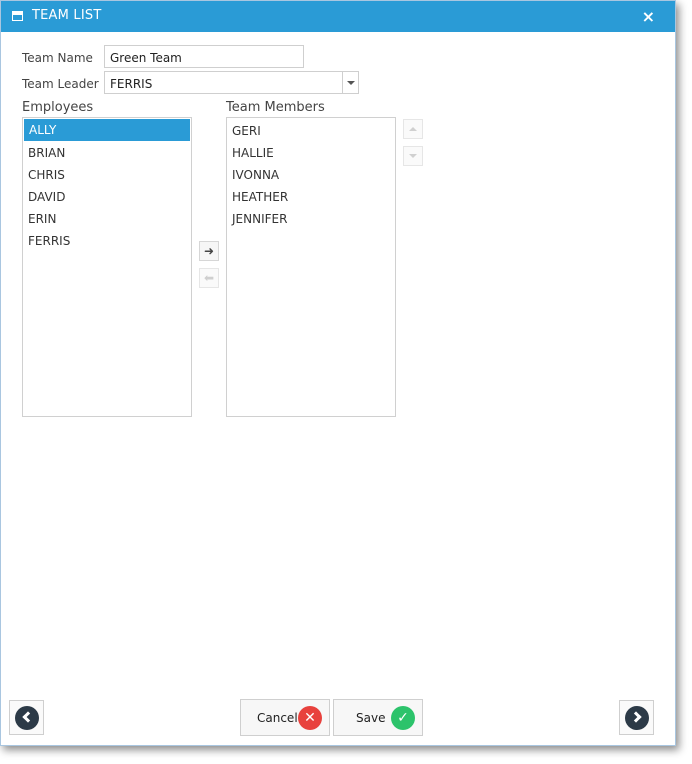  What do you see at coordinates (204, 56) in the screenshot?
I see `team-name-input: Green Team` at bounding box center [204, 56].